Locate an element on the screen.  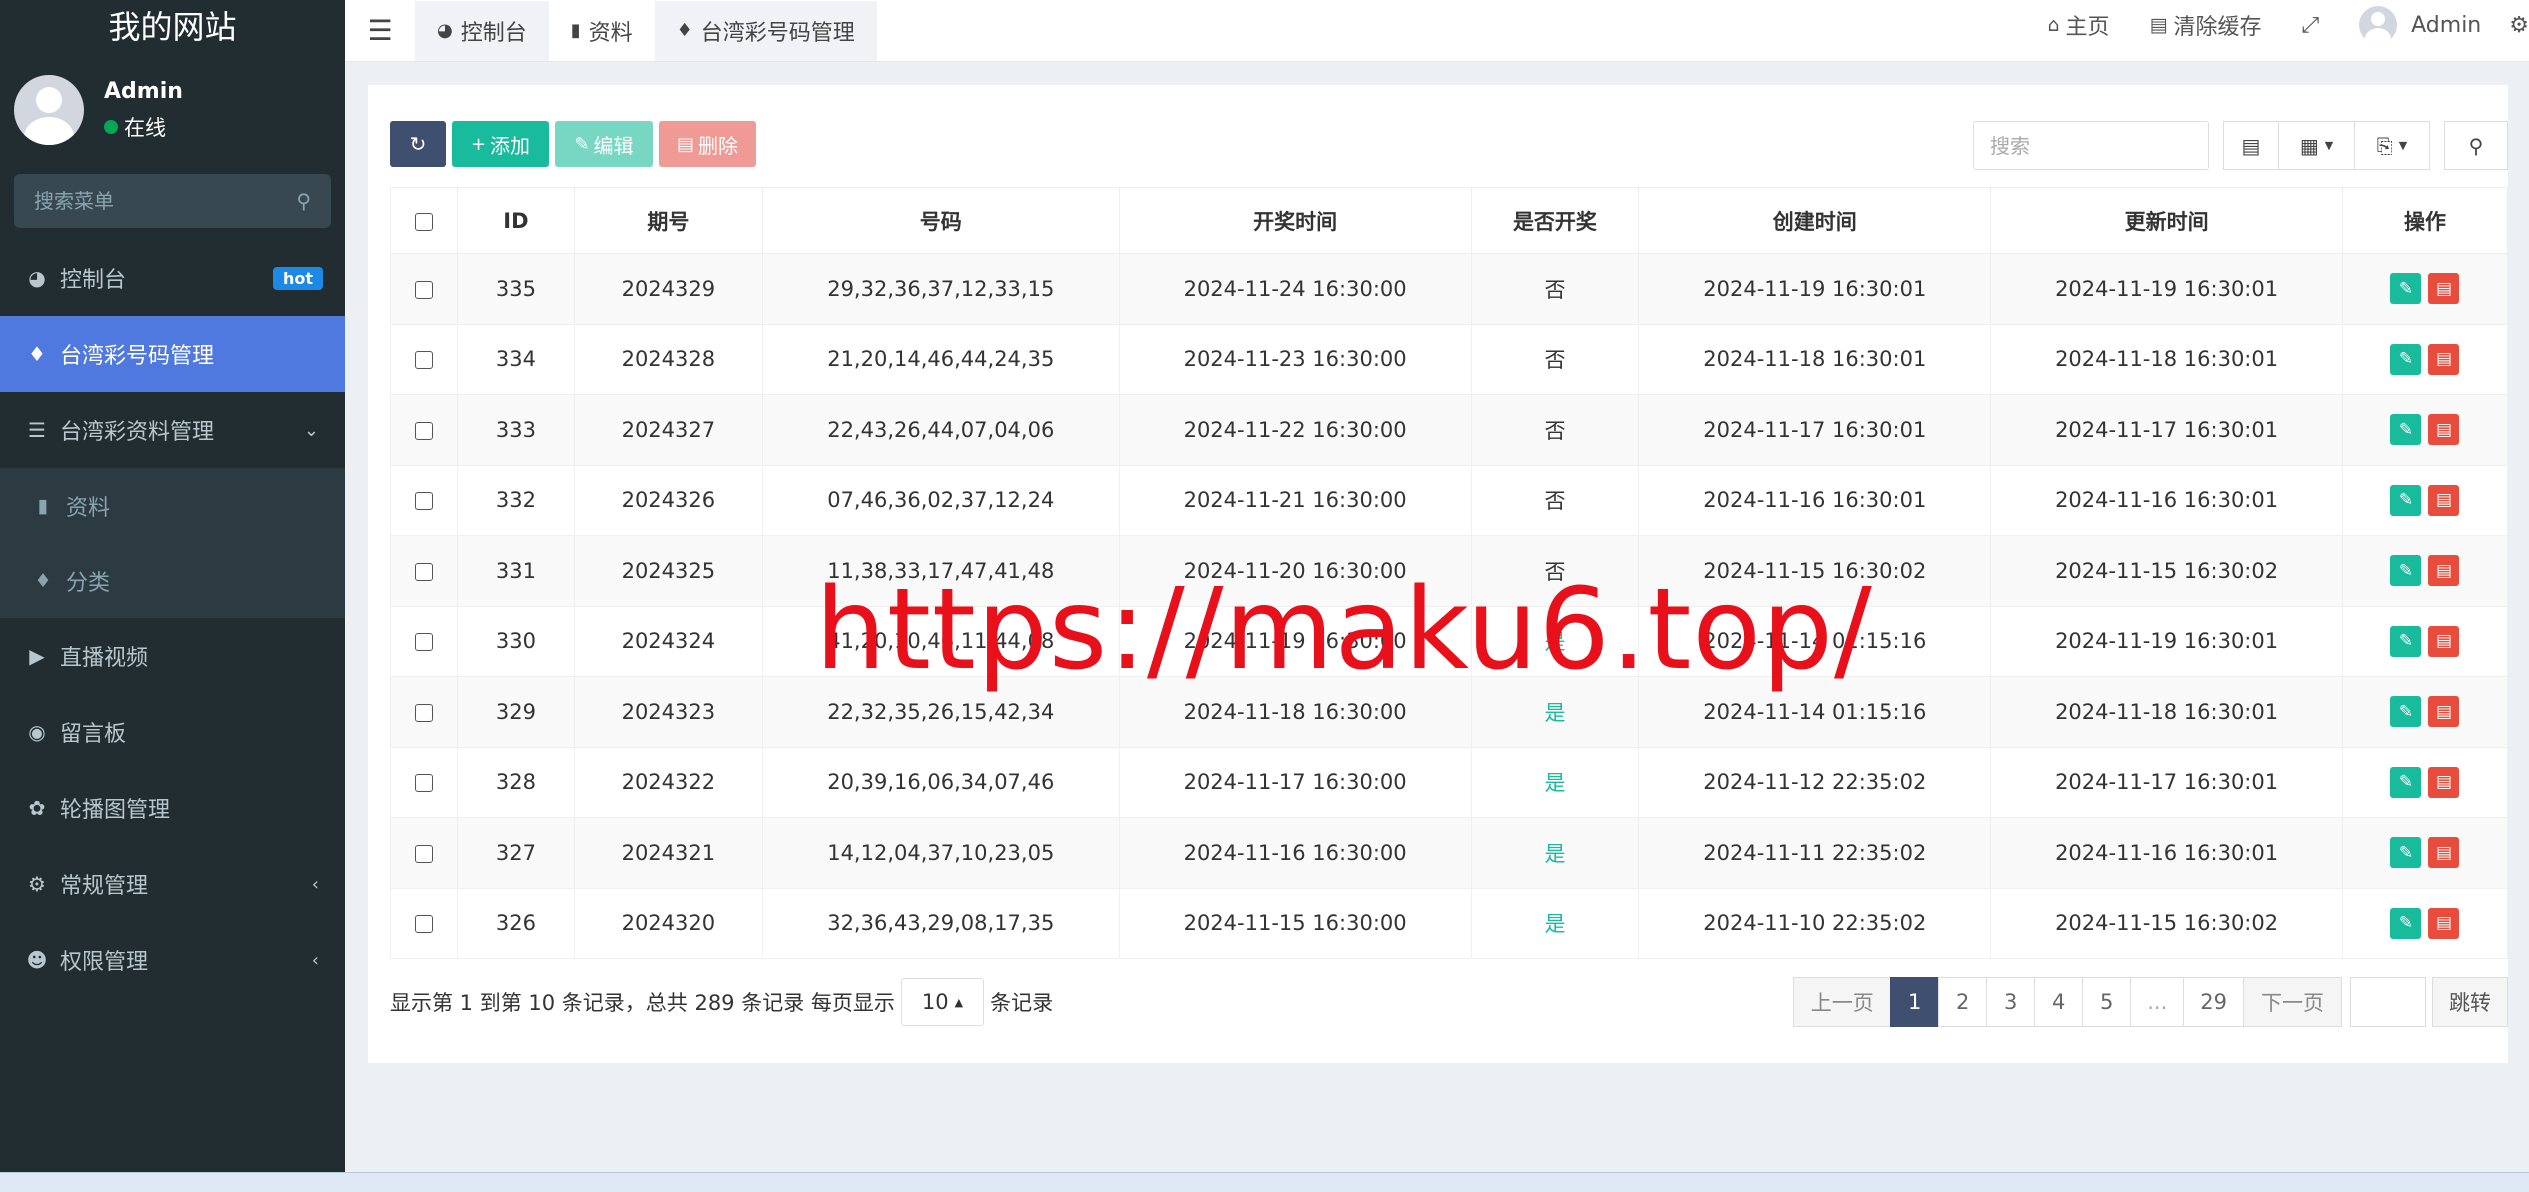
tab-lottery-numbers: ♦ 台湾彩号码管理 is located at coordinates (765, 30).